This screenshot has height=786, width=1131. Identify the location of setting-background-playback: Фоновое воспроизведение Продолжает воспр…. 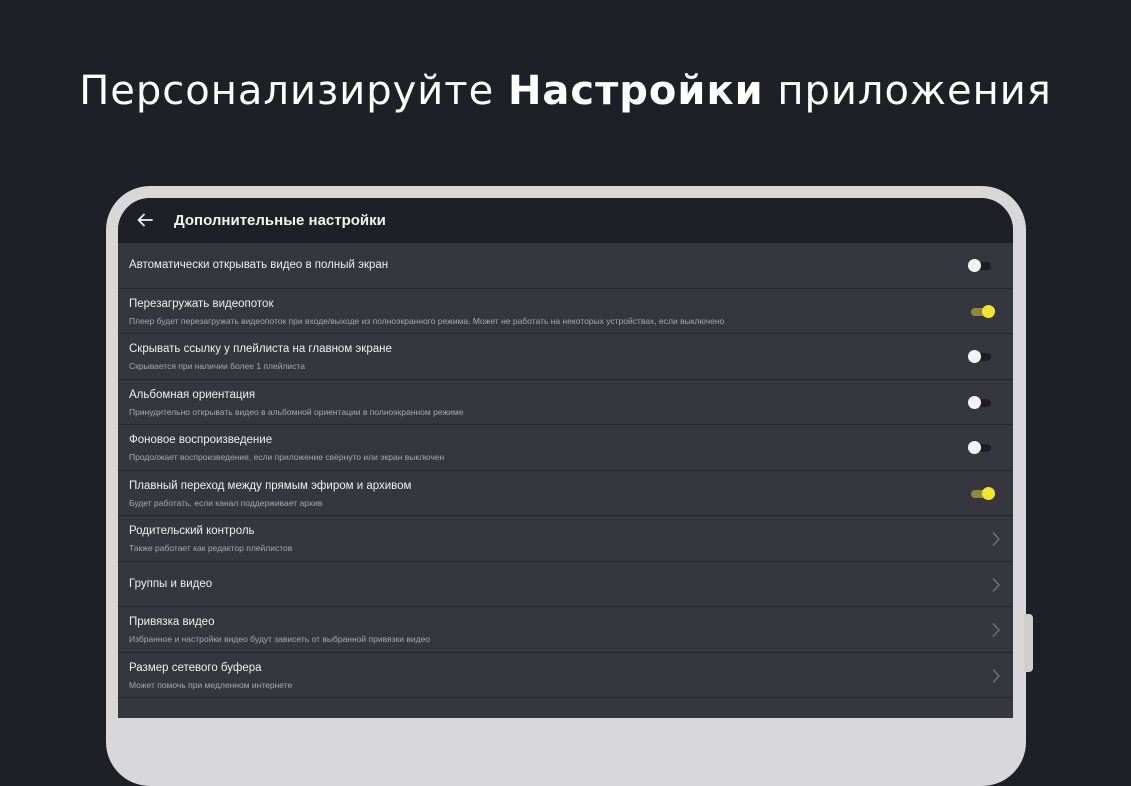
(565, 448).